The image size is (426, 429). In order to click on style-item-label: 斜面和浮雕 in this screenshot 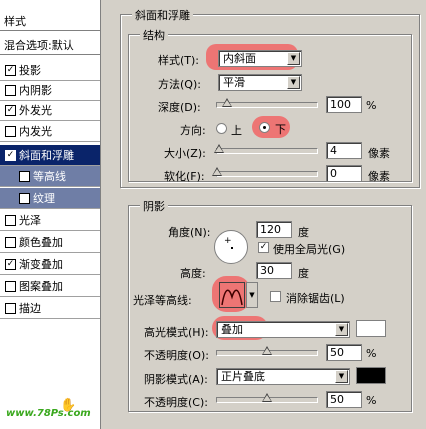, I will do `click(46, 155)`.